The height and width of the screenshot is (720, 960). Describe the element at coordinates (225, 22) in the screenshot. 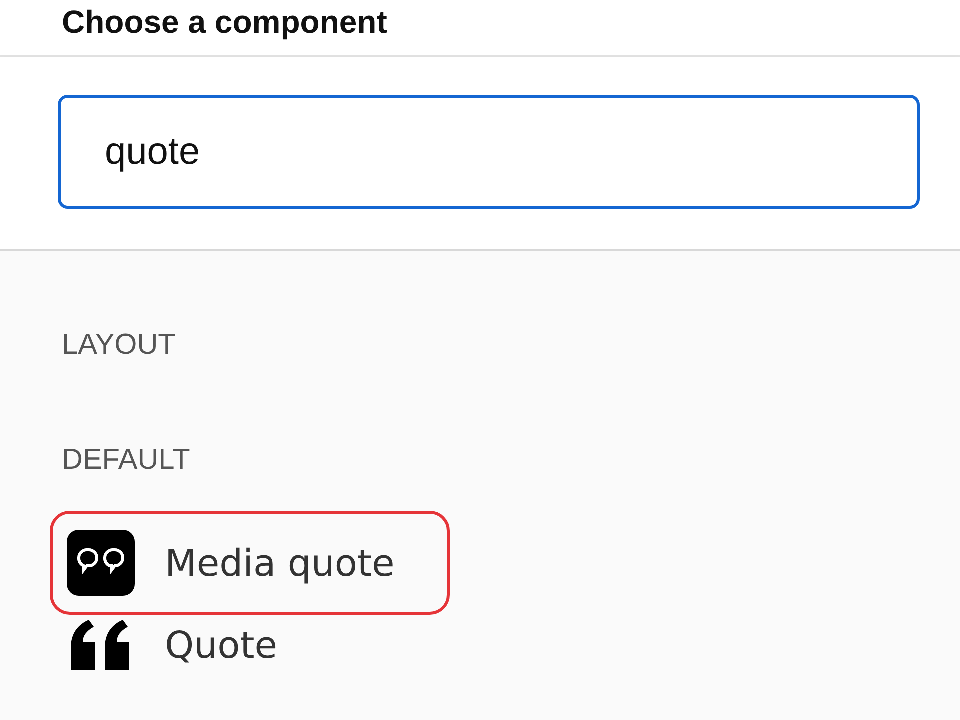

I see `dialog-title: Choose a component` at that location.